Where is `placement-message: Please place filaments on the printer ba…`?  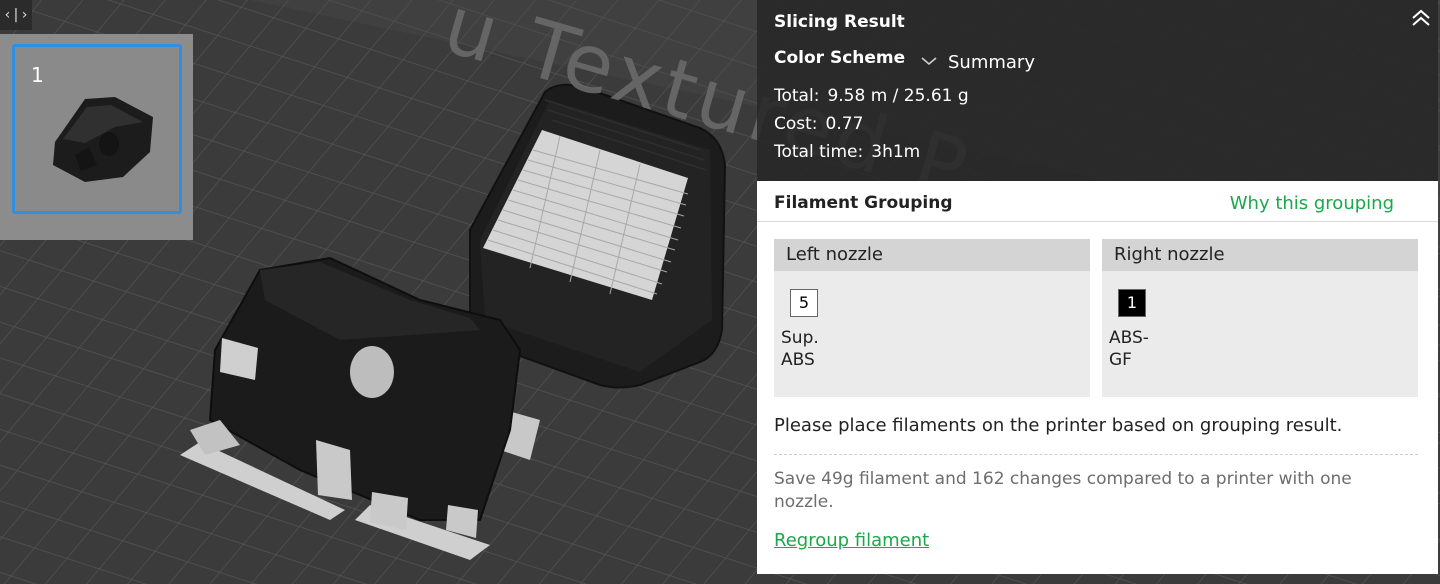 placement-message: Please place filaments on the printer ba… is located at coordinates (1058, 425).